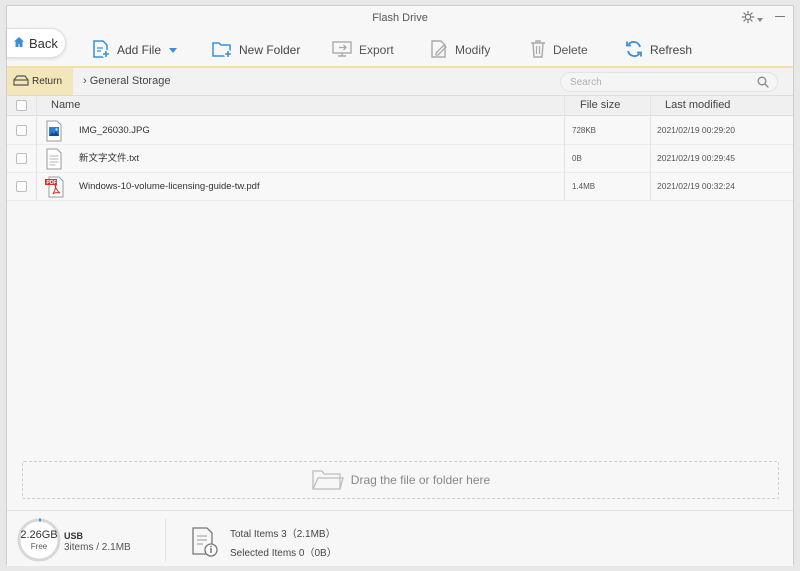 This screenshot has width=800, height=571. I want to click on add-file-label: Add File, so click(139, 50).